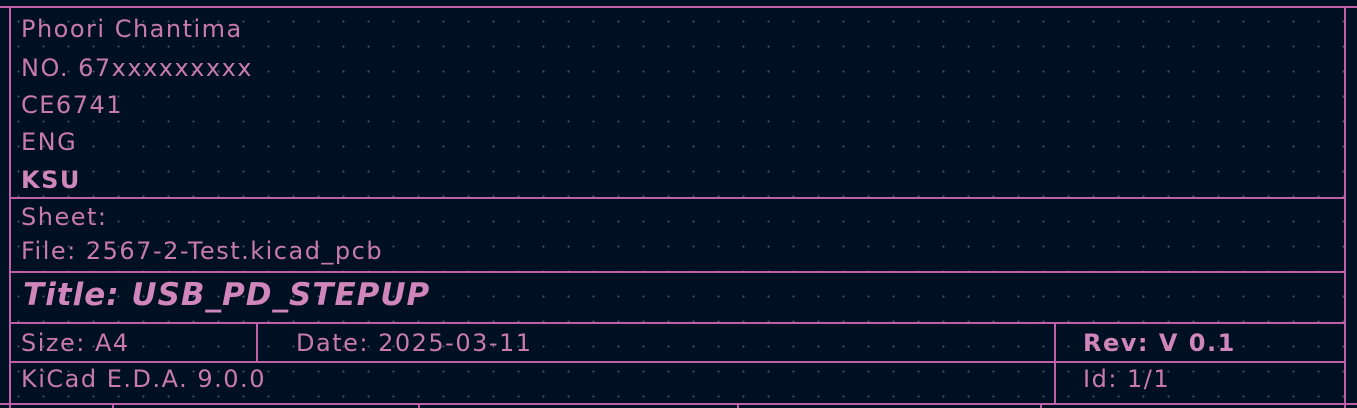  What do you see at coordinates (49, 142) in the screenshot?
I see `department: ENG` at bounding box center [49, 142].